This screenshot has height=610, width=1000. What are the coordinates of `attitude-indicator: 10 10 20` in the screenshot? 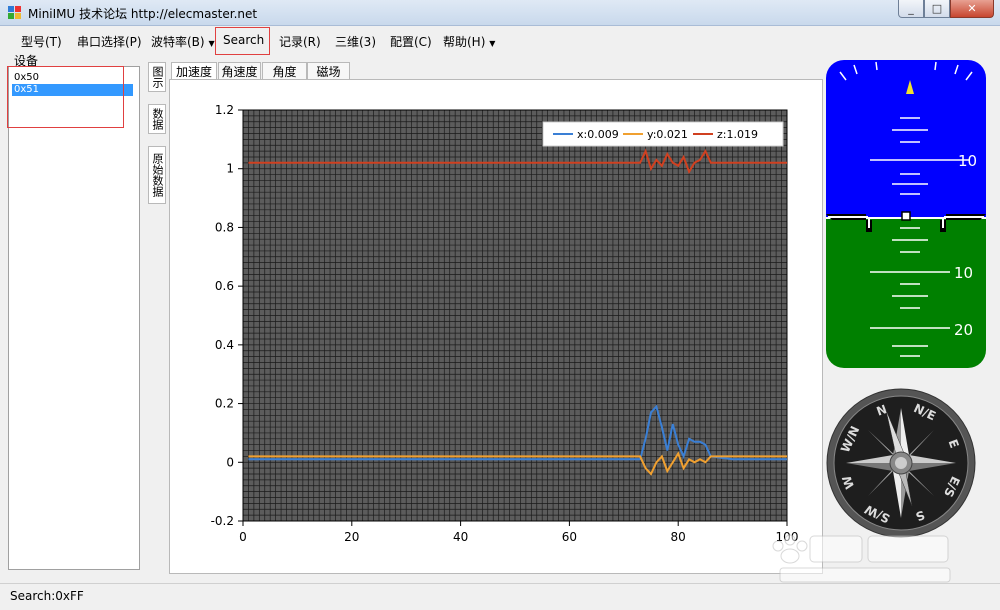 It's located at (906, 214).